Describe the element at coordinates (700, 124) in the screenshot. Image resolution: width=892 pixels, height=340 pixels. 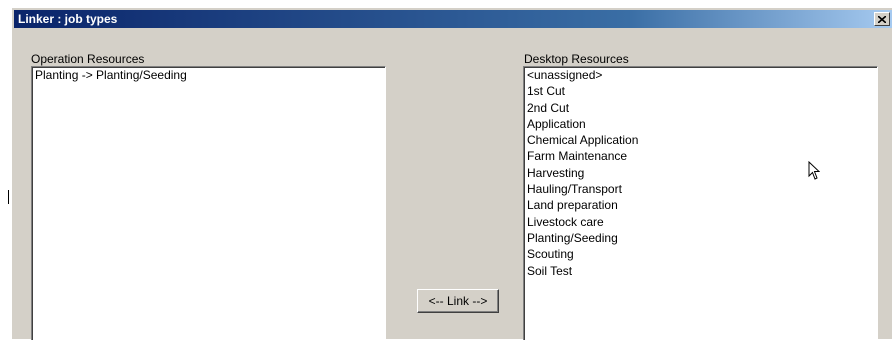
I see `desktop-resource-item-application: Application` at that location.